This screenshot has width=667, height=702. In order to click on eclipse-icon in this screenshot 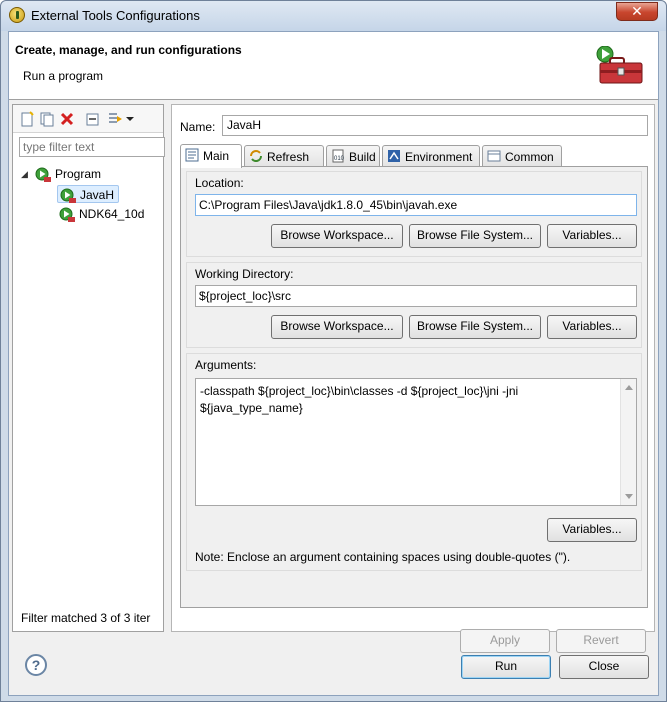, I will do `click(17, 15)`.